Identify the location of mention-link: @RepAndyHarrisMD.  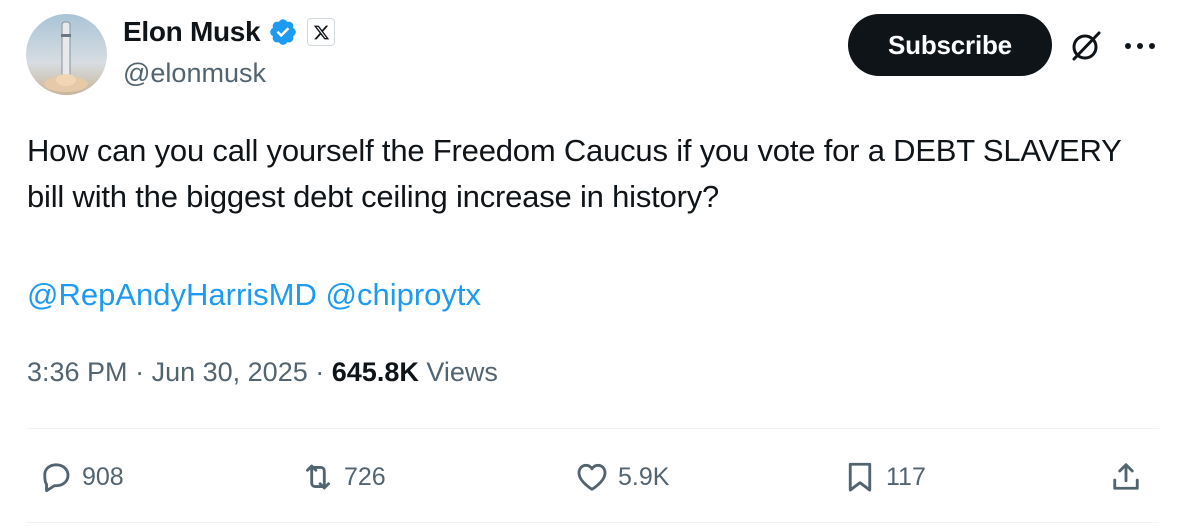
(172, 294).